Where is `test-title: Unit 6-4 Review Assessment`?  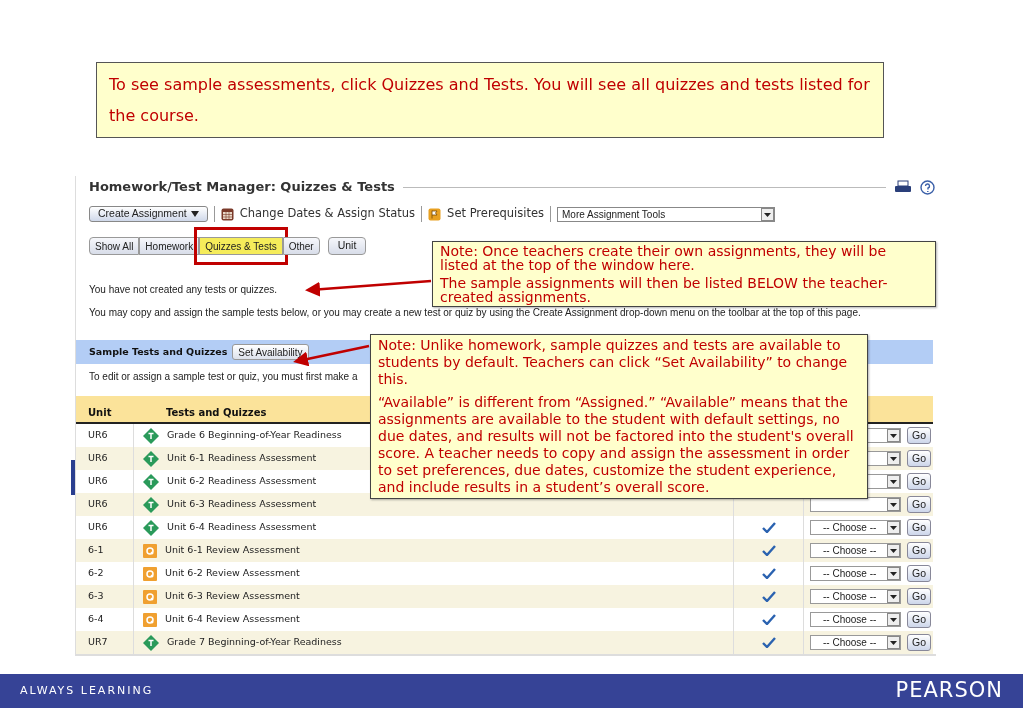
test-title: Unit 6-4 Review Assessment is located at coordinates (232, 619).